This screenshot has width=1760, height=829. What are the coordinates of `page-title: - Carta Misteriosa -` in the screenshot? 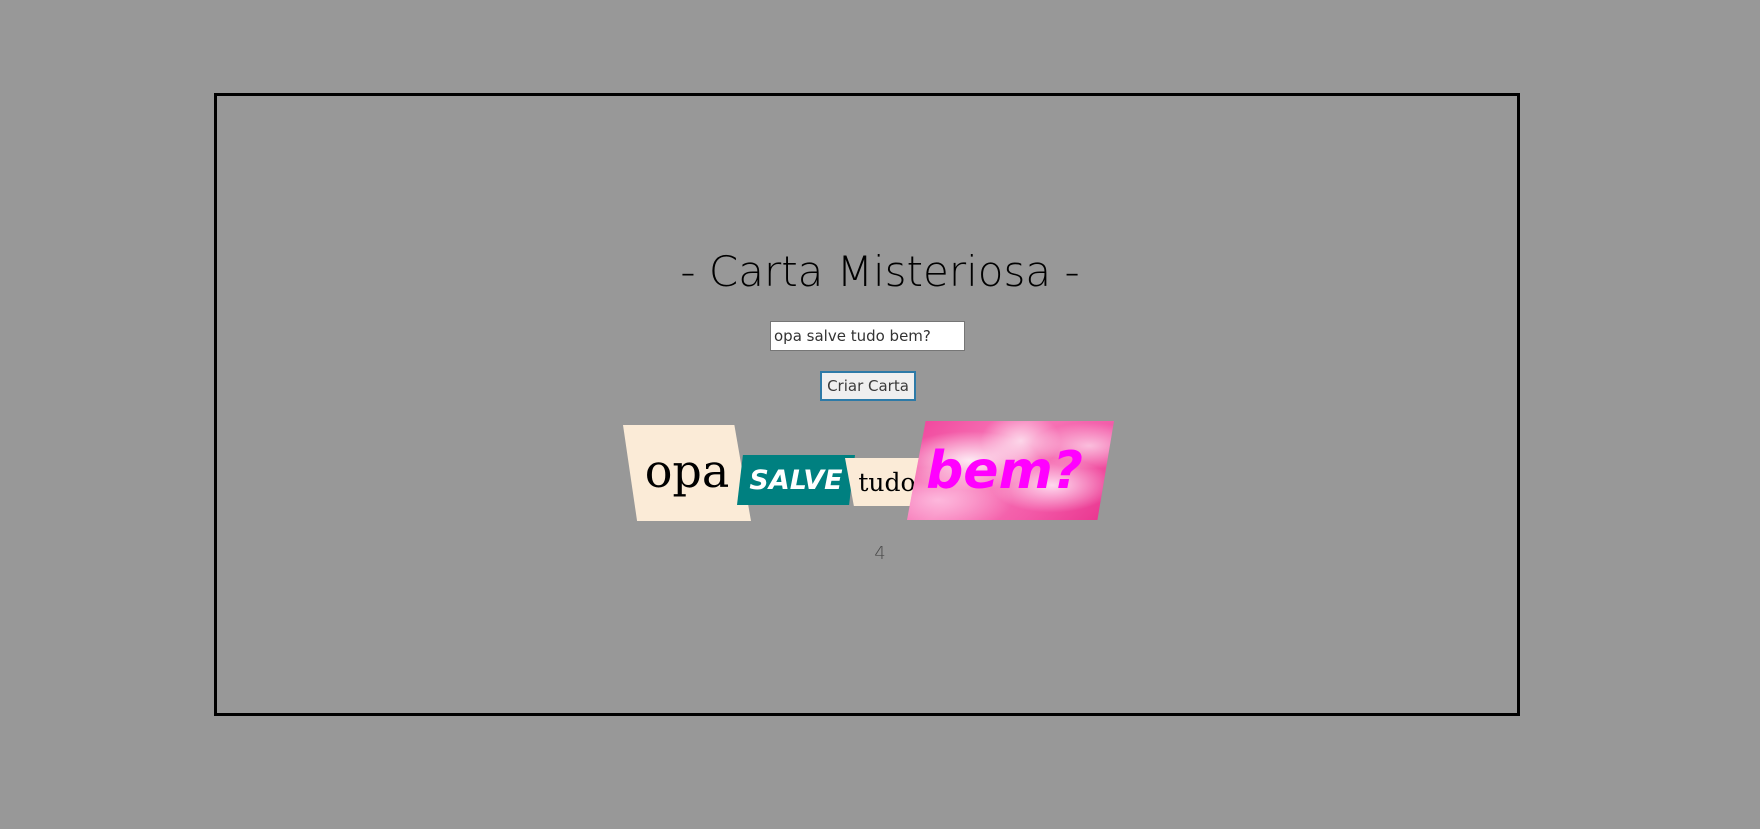 It's located at (880, 271).